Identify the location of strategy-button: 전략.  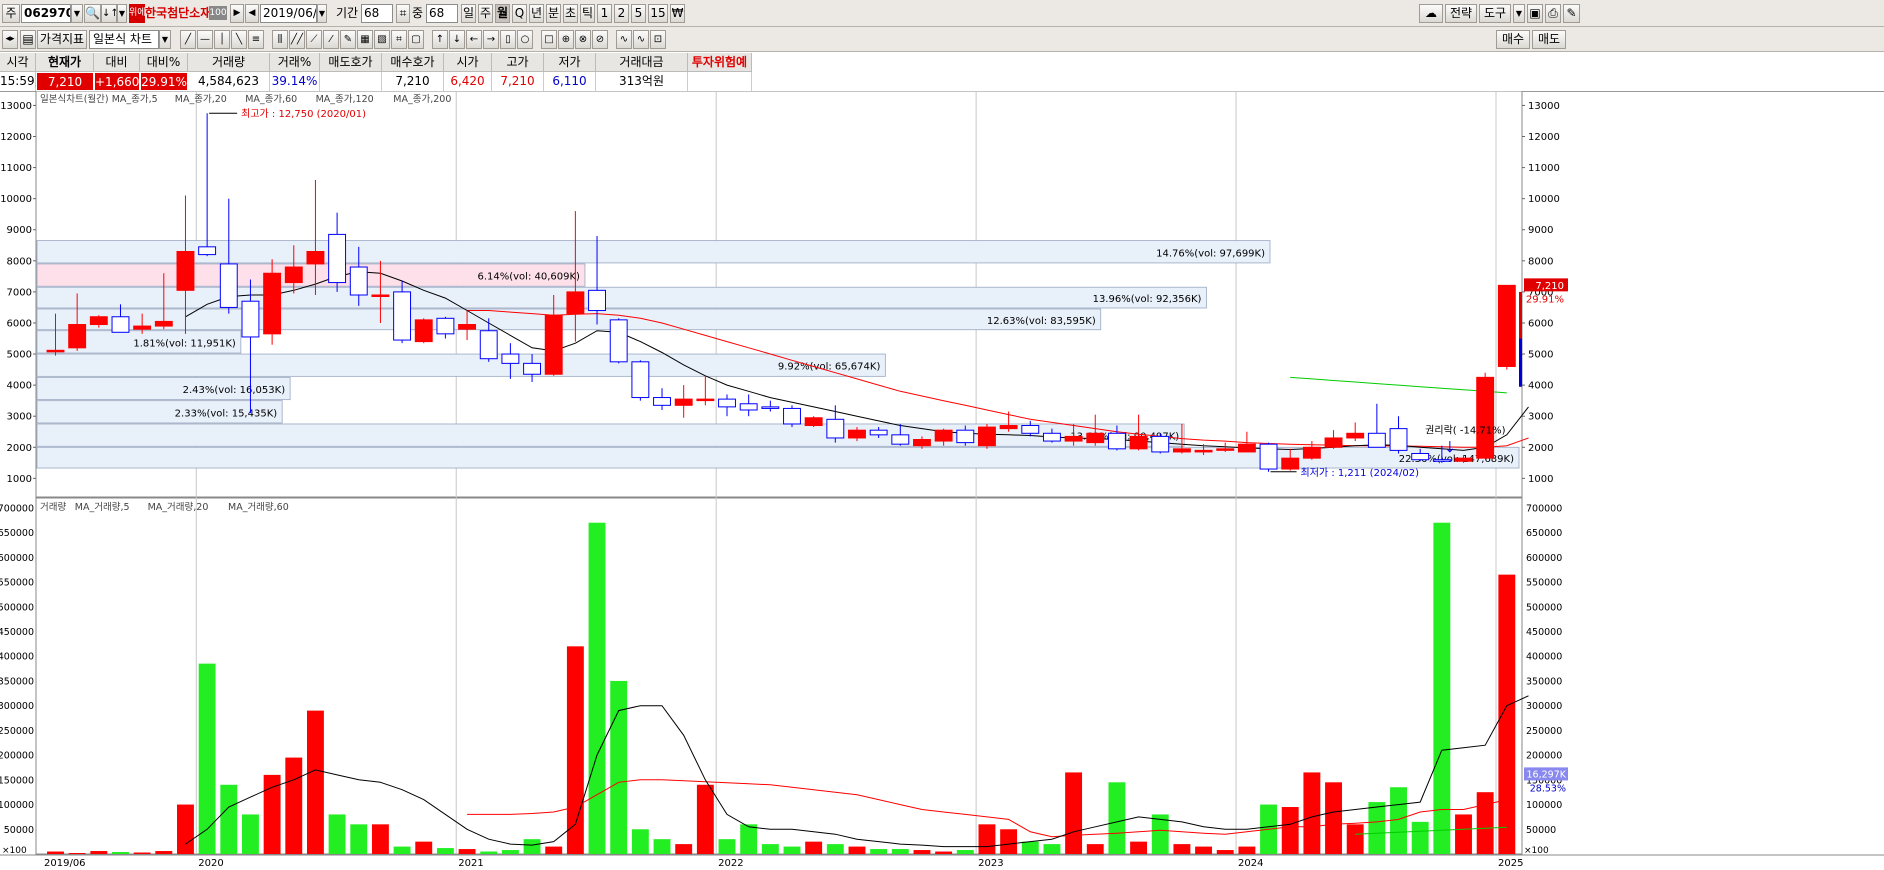
(1461, 13).